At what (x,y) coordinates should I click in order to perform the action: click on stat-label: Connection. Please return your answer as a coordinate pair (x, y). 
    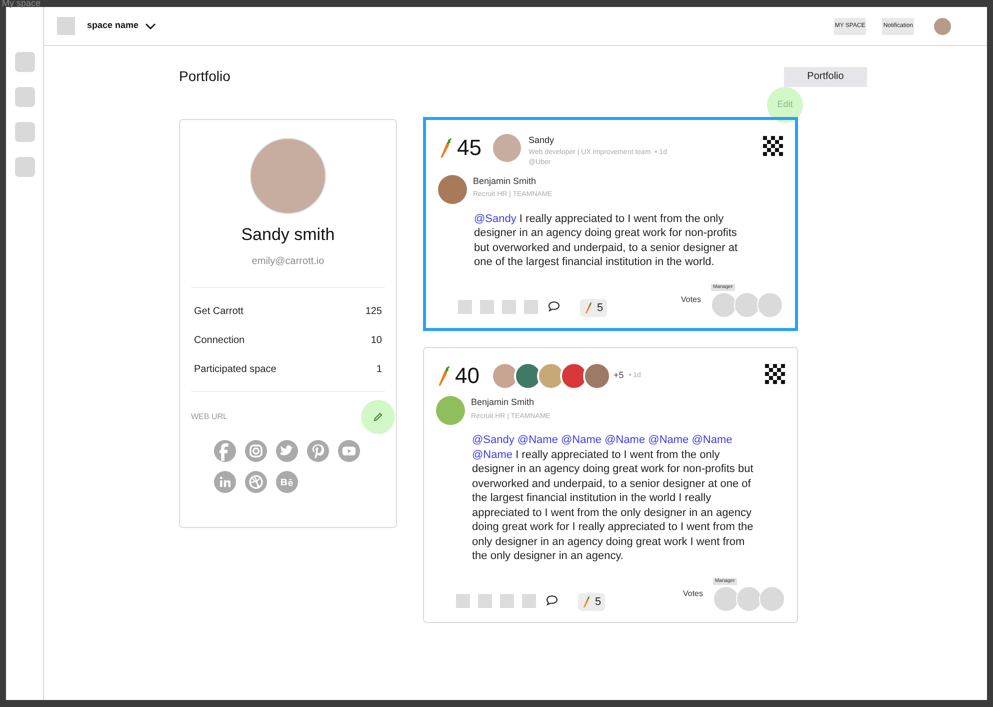
    Looking at the image, I should click on (219, 341).